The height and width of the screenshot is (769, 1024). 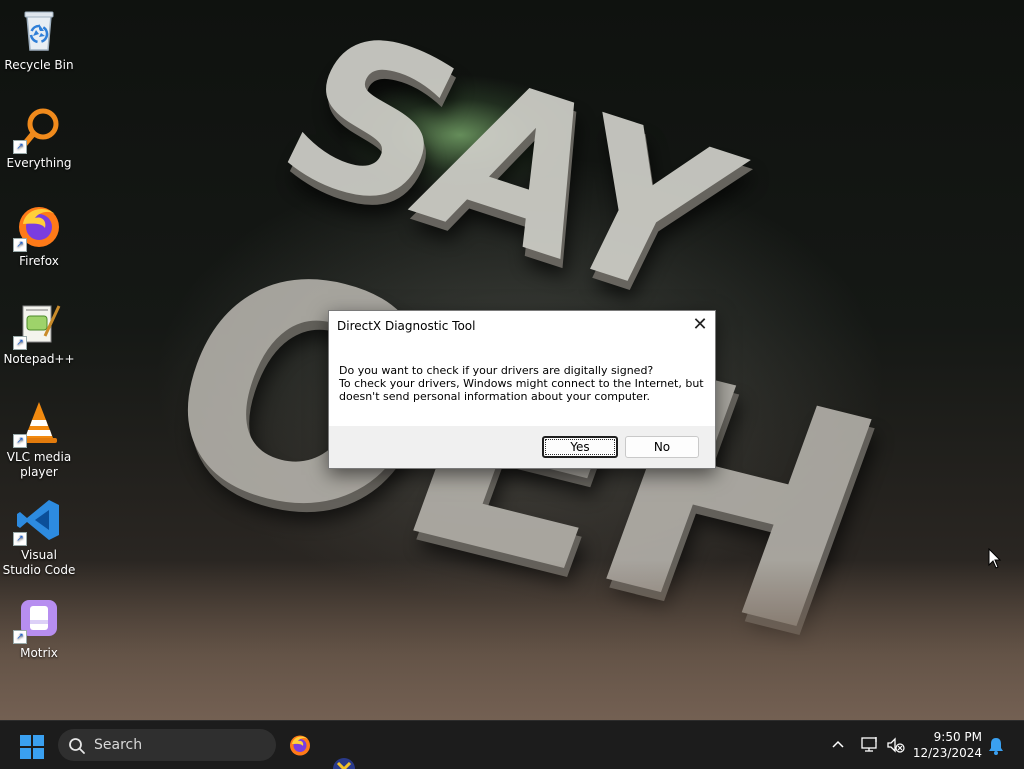 What do you see at coordinates (39, 30) in the screenshot?
I see `recycle-bin-icon` at bounding box center [39, 30].